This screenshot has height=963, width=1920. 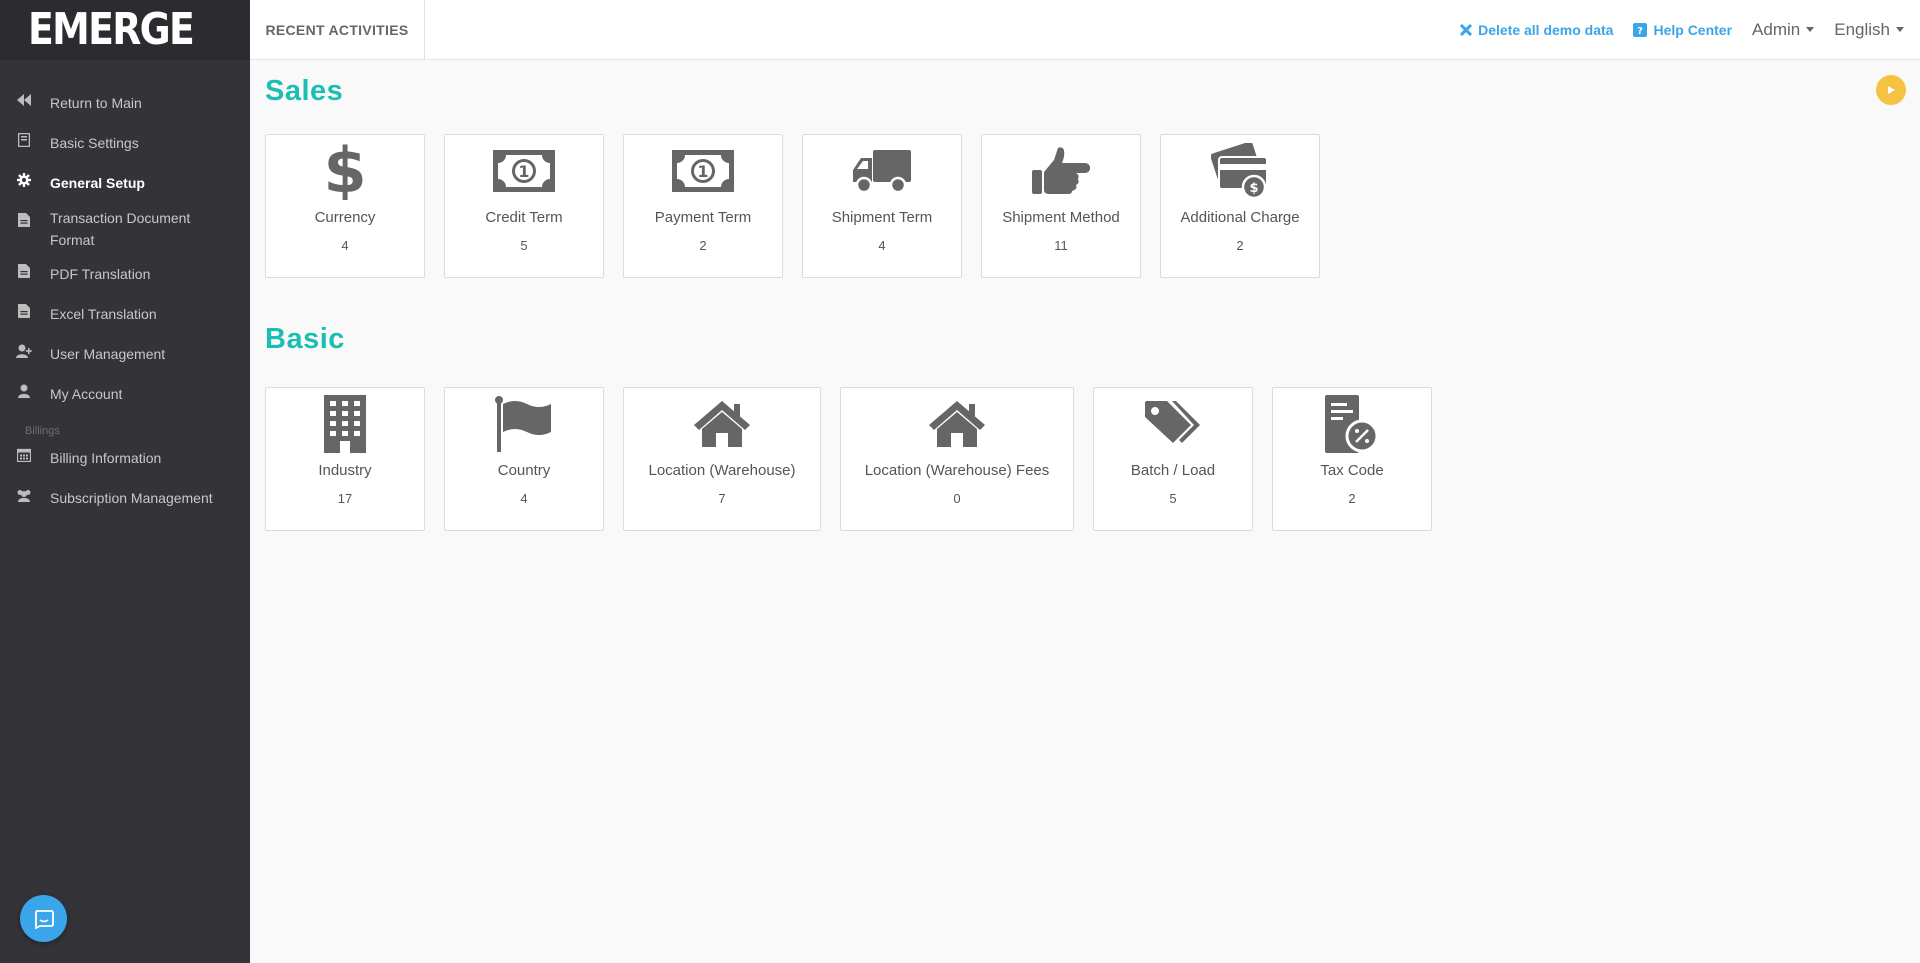 I want to click on help-center-label: Help Center, so click(x=1693, y=29).